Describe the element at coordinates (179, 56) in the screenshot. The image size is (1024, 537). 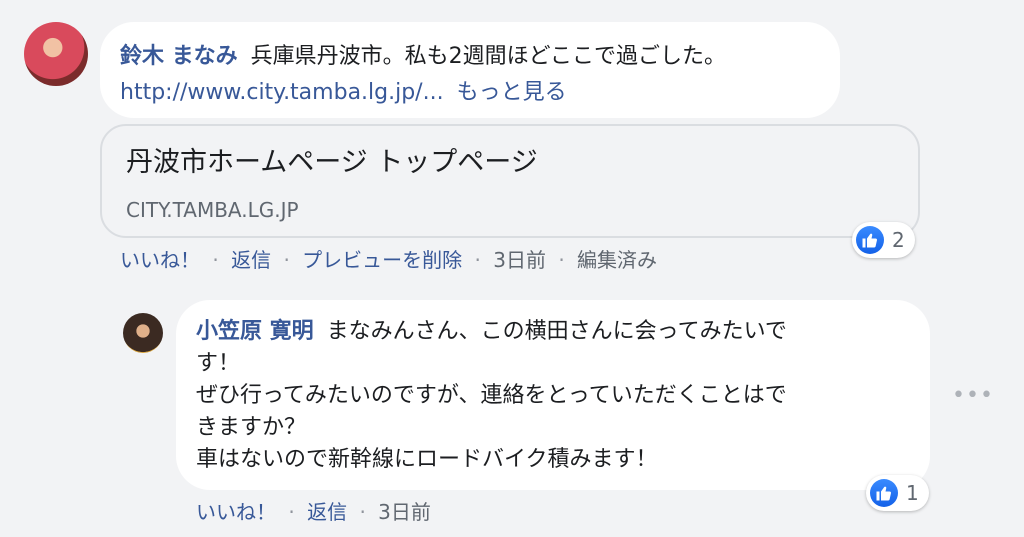
I see `comment-author: 鈴木 まなみ` at that location.